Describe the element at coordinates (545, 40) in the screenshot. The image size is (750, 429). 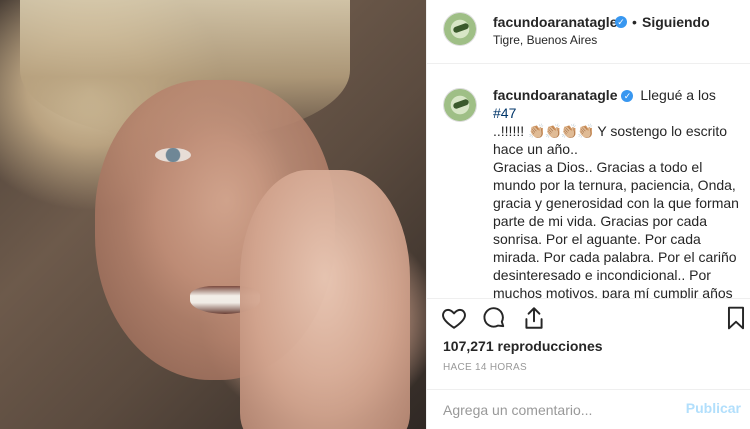
I see `location-link: Tigre, Buenos Aires` at that location.